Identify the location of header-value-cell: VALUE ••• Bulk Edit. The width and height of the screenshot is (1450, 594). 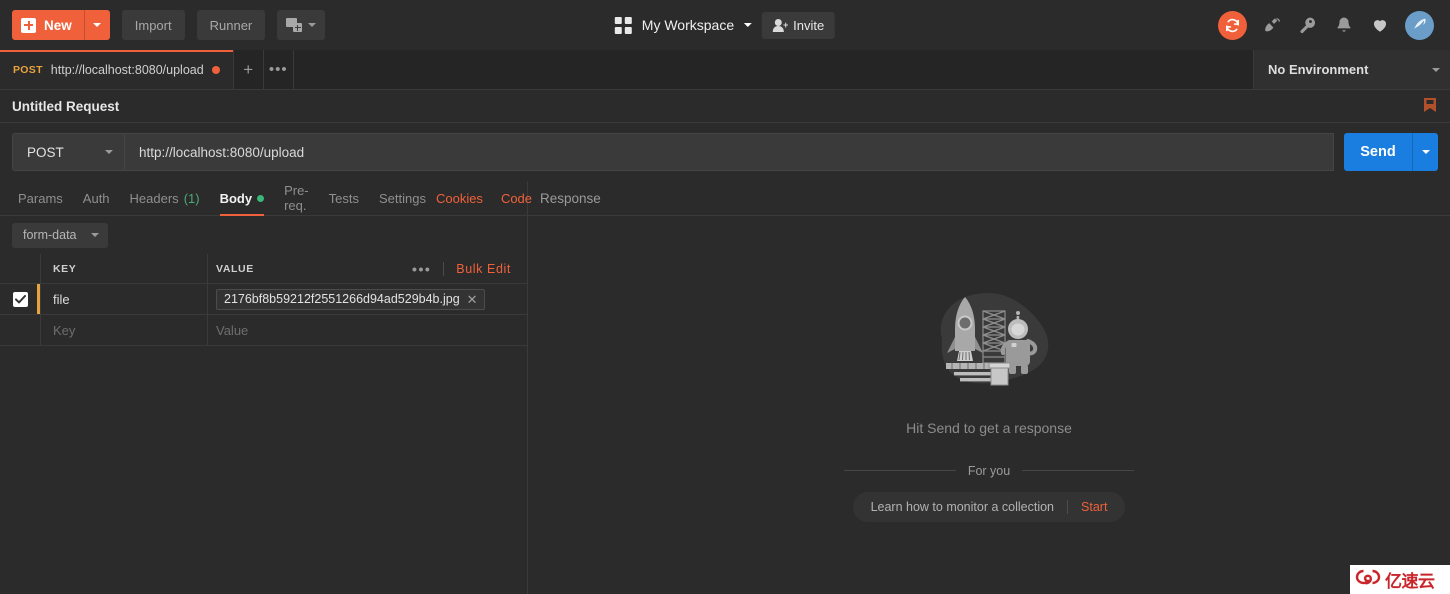
(367, 268).